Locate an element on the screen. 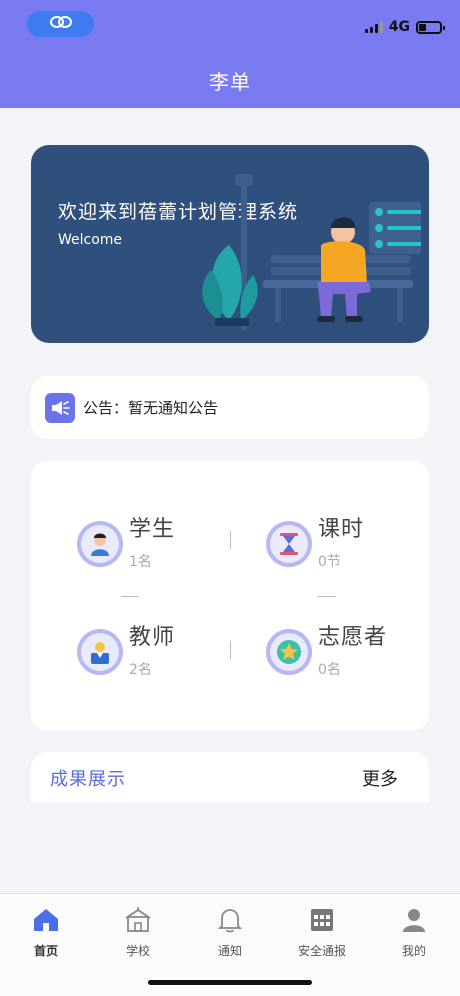 This screenshot has width=460, height=996. grid-calendar-icon is located at coordinates (322, 920).